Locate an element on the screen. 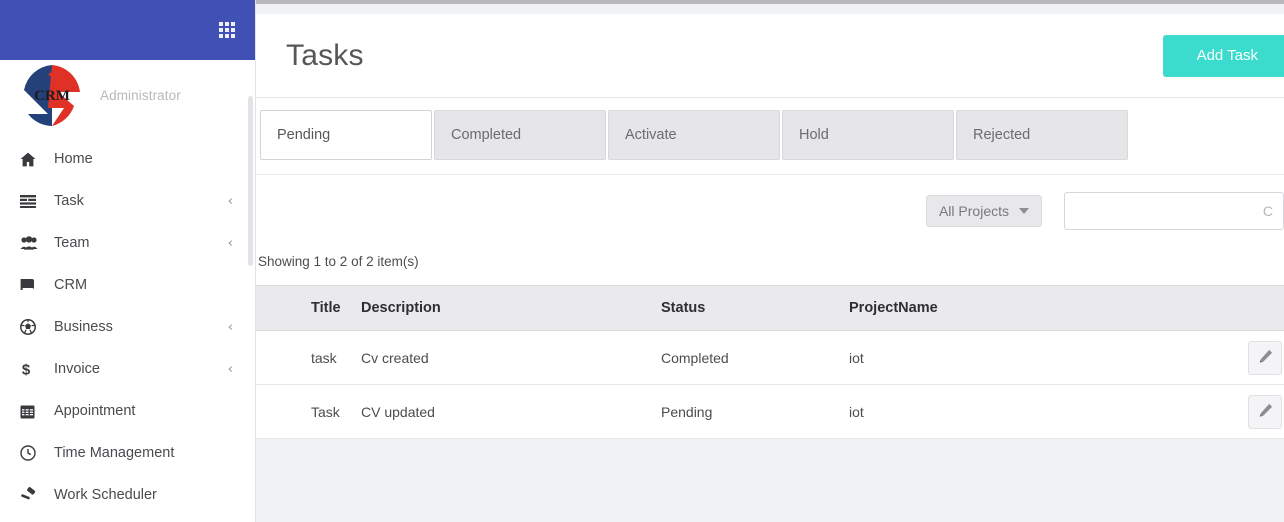  cell-status: Pending is located at coordinates (687, 411).